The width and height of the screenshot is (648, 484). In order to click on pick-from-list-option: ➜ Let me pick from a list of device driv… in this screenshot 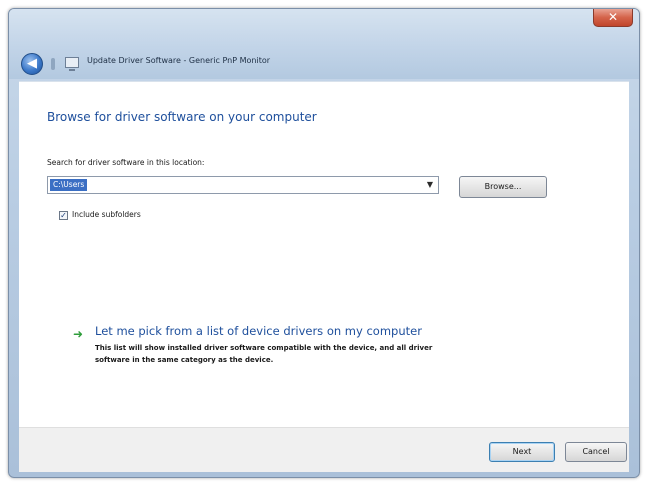, I will do `click(319, 344)`.